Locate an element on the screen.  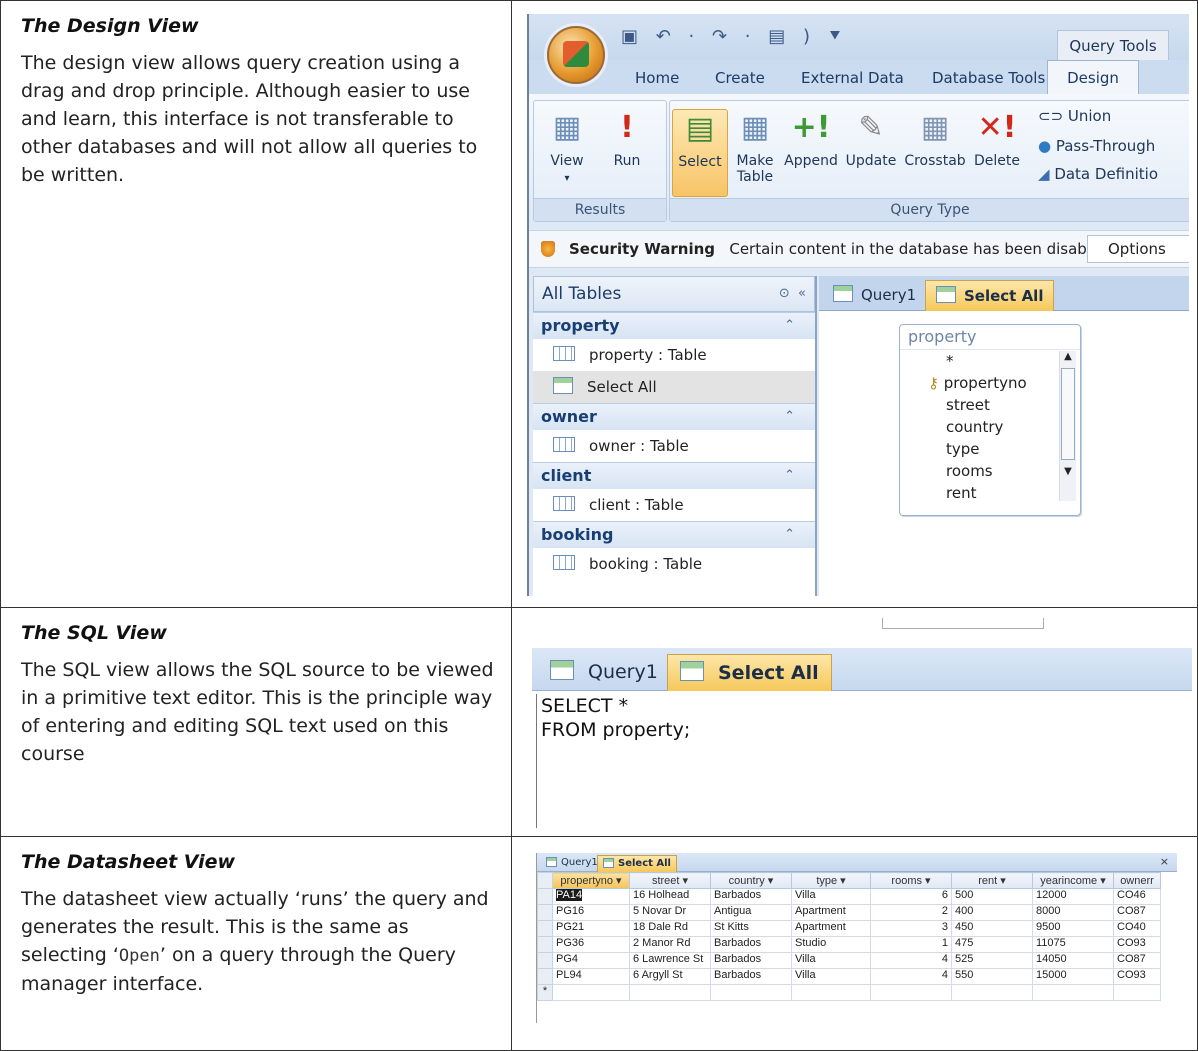
table-cell: 11075 is located at coordinates (1073, 944).